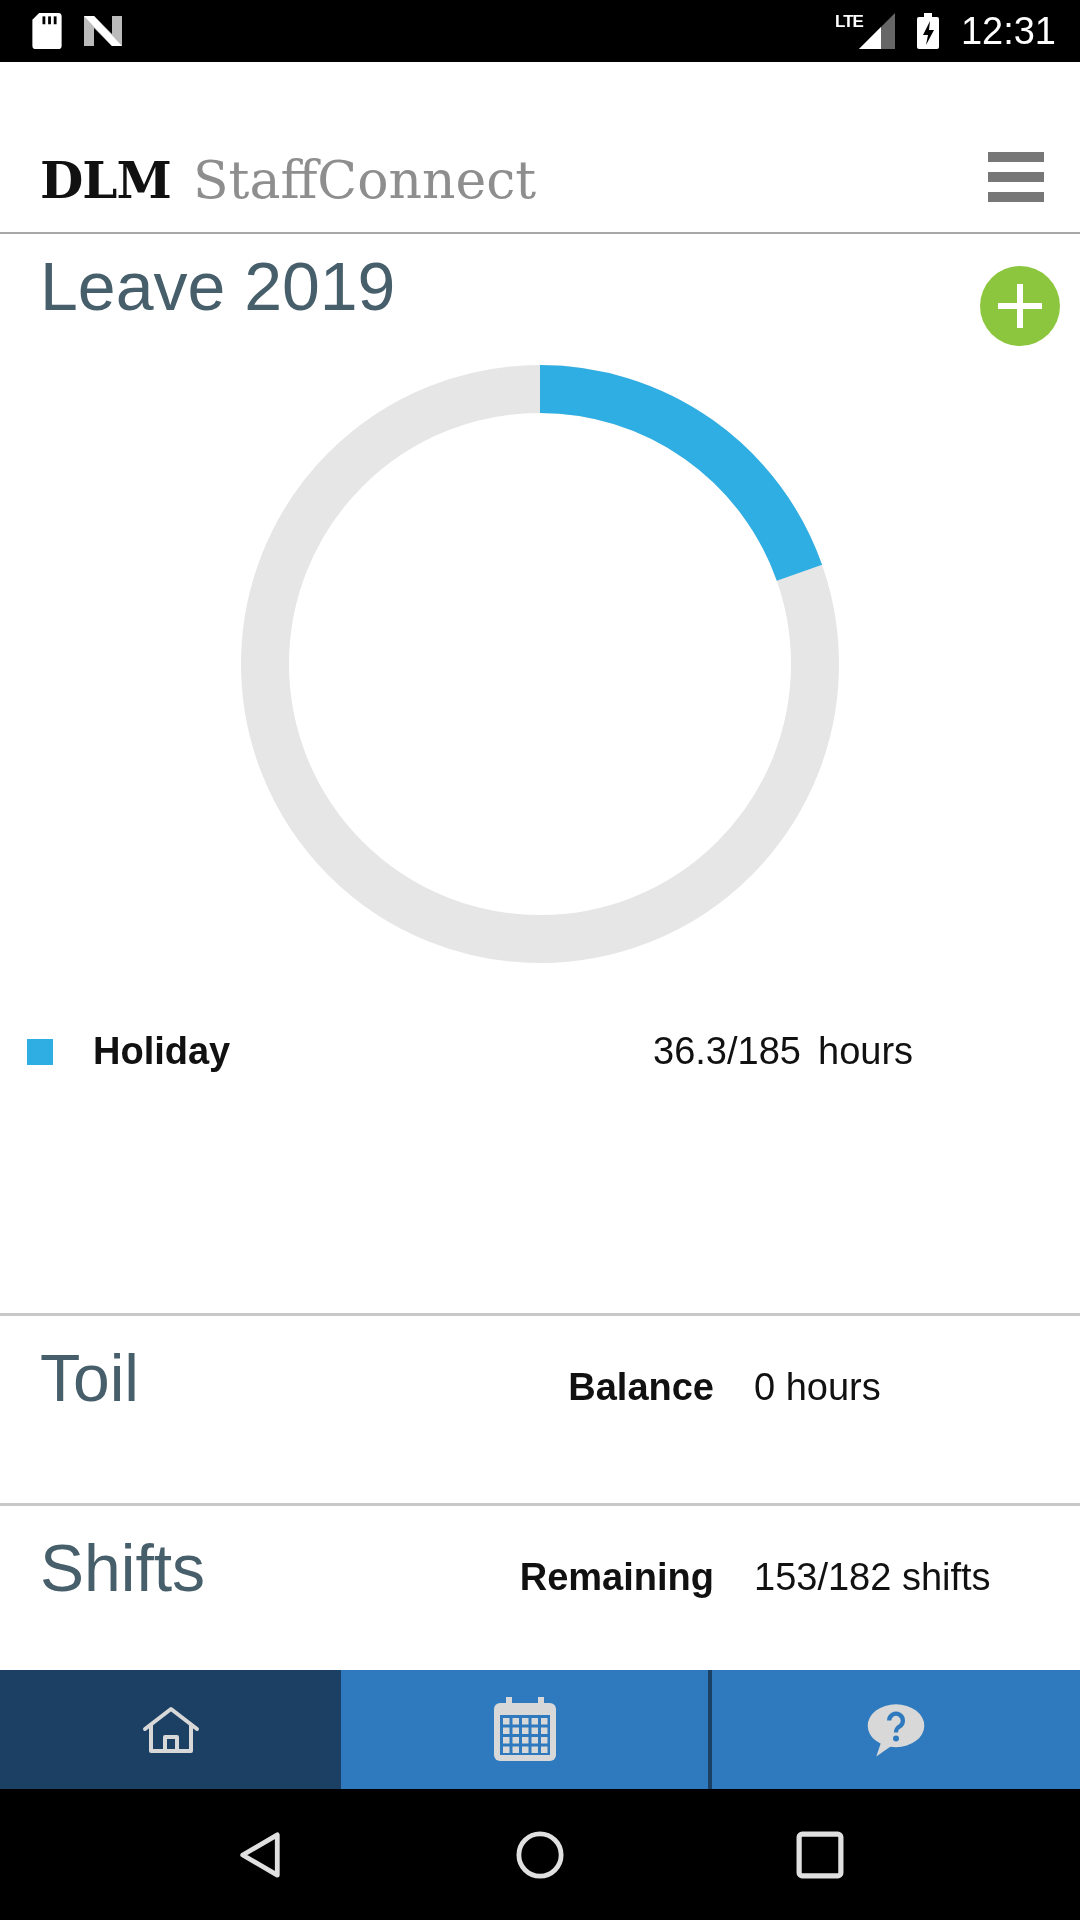  What do you see at coordinates (47, 31) in the screenshot?
I see `sd-card-icon` at bounding box center [47, 31].